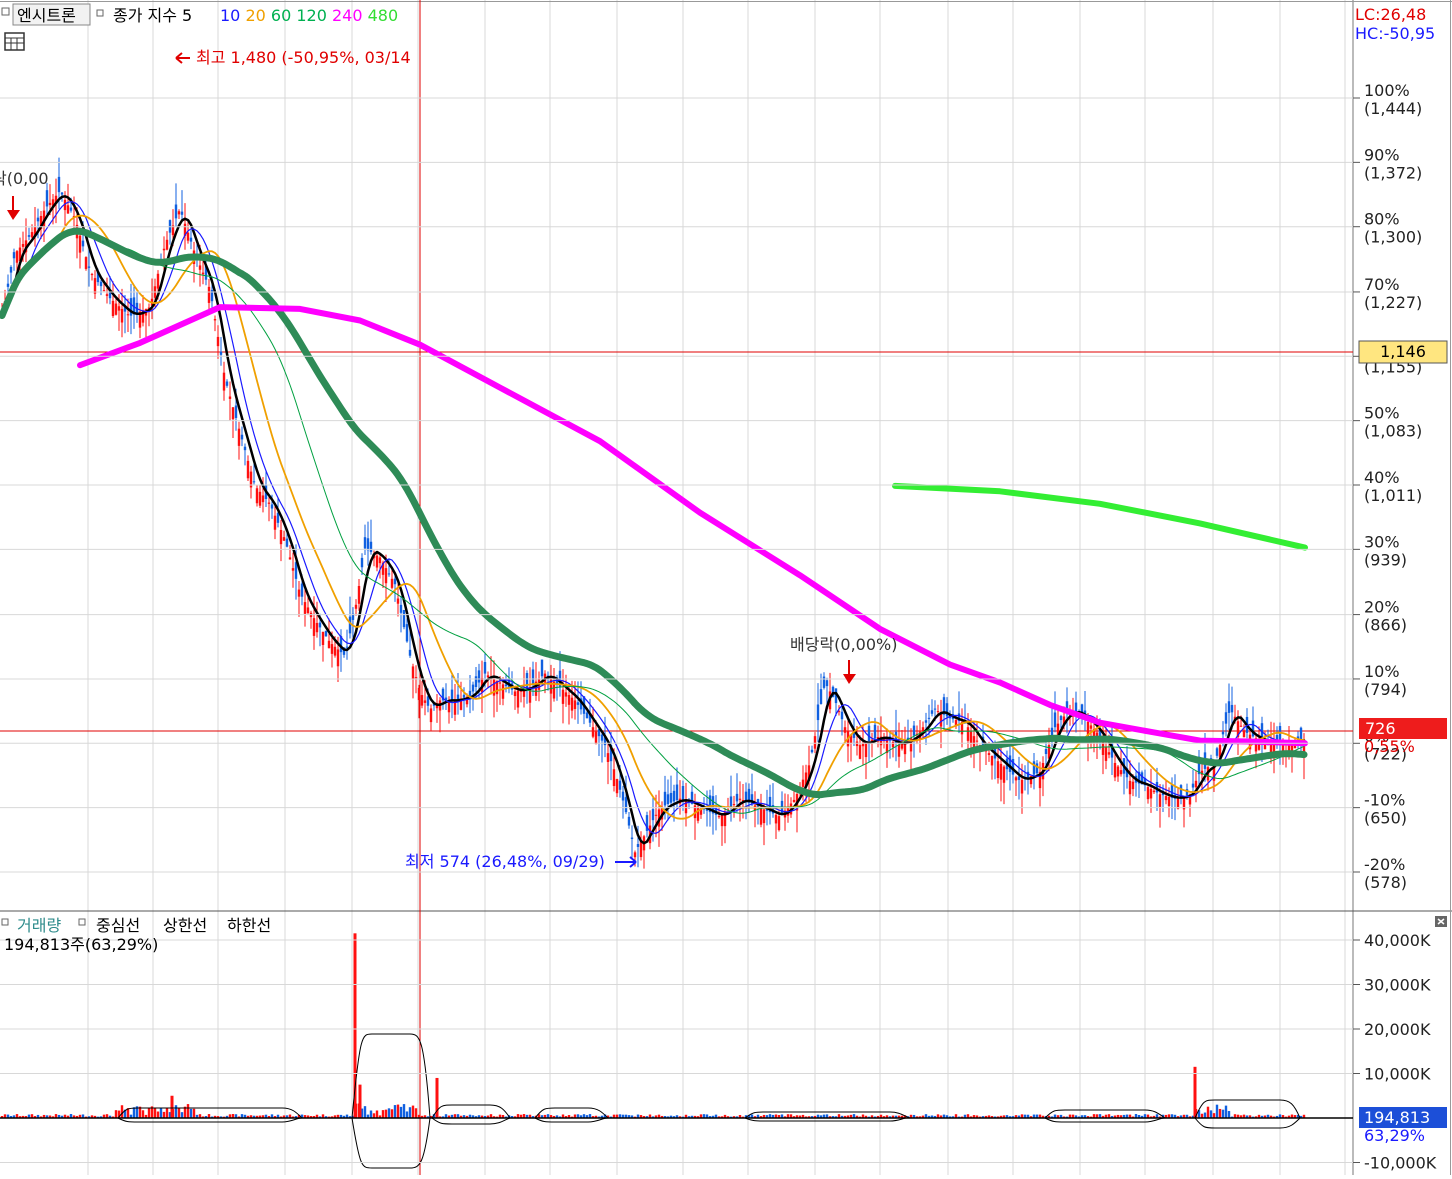  What do you see at coordinates (1393, 108) in the screenshot?
I see `price-tick-value: (1,444)` at bounding box center [1393, 108].